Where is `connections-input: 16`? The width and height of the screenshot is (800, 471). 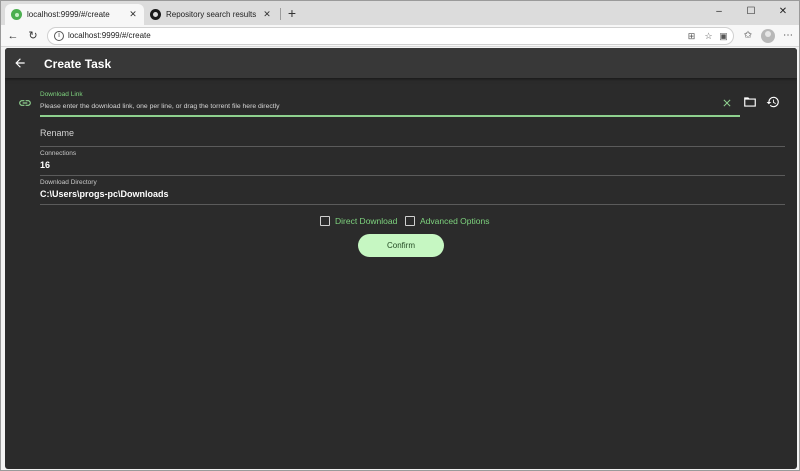
connections-input: 16 is located at coordinates (45, 165).